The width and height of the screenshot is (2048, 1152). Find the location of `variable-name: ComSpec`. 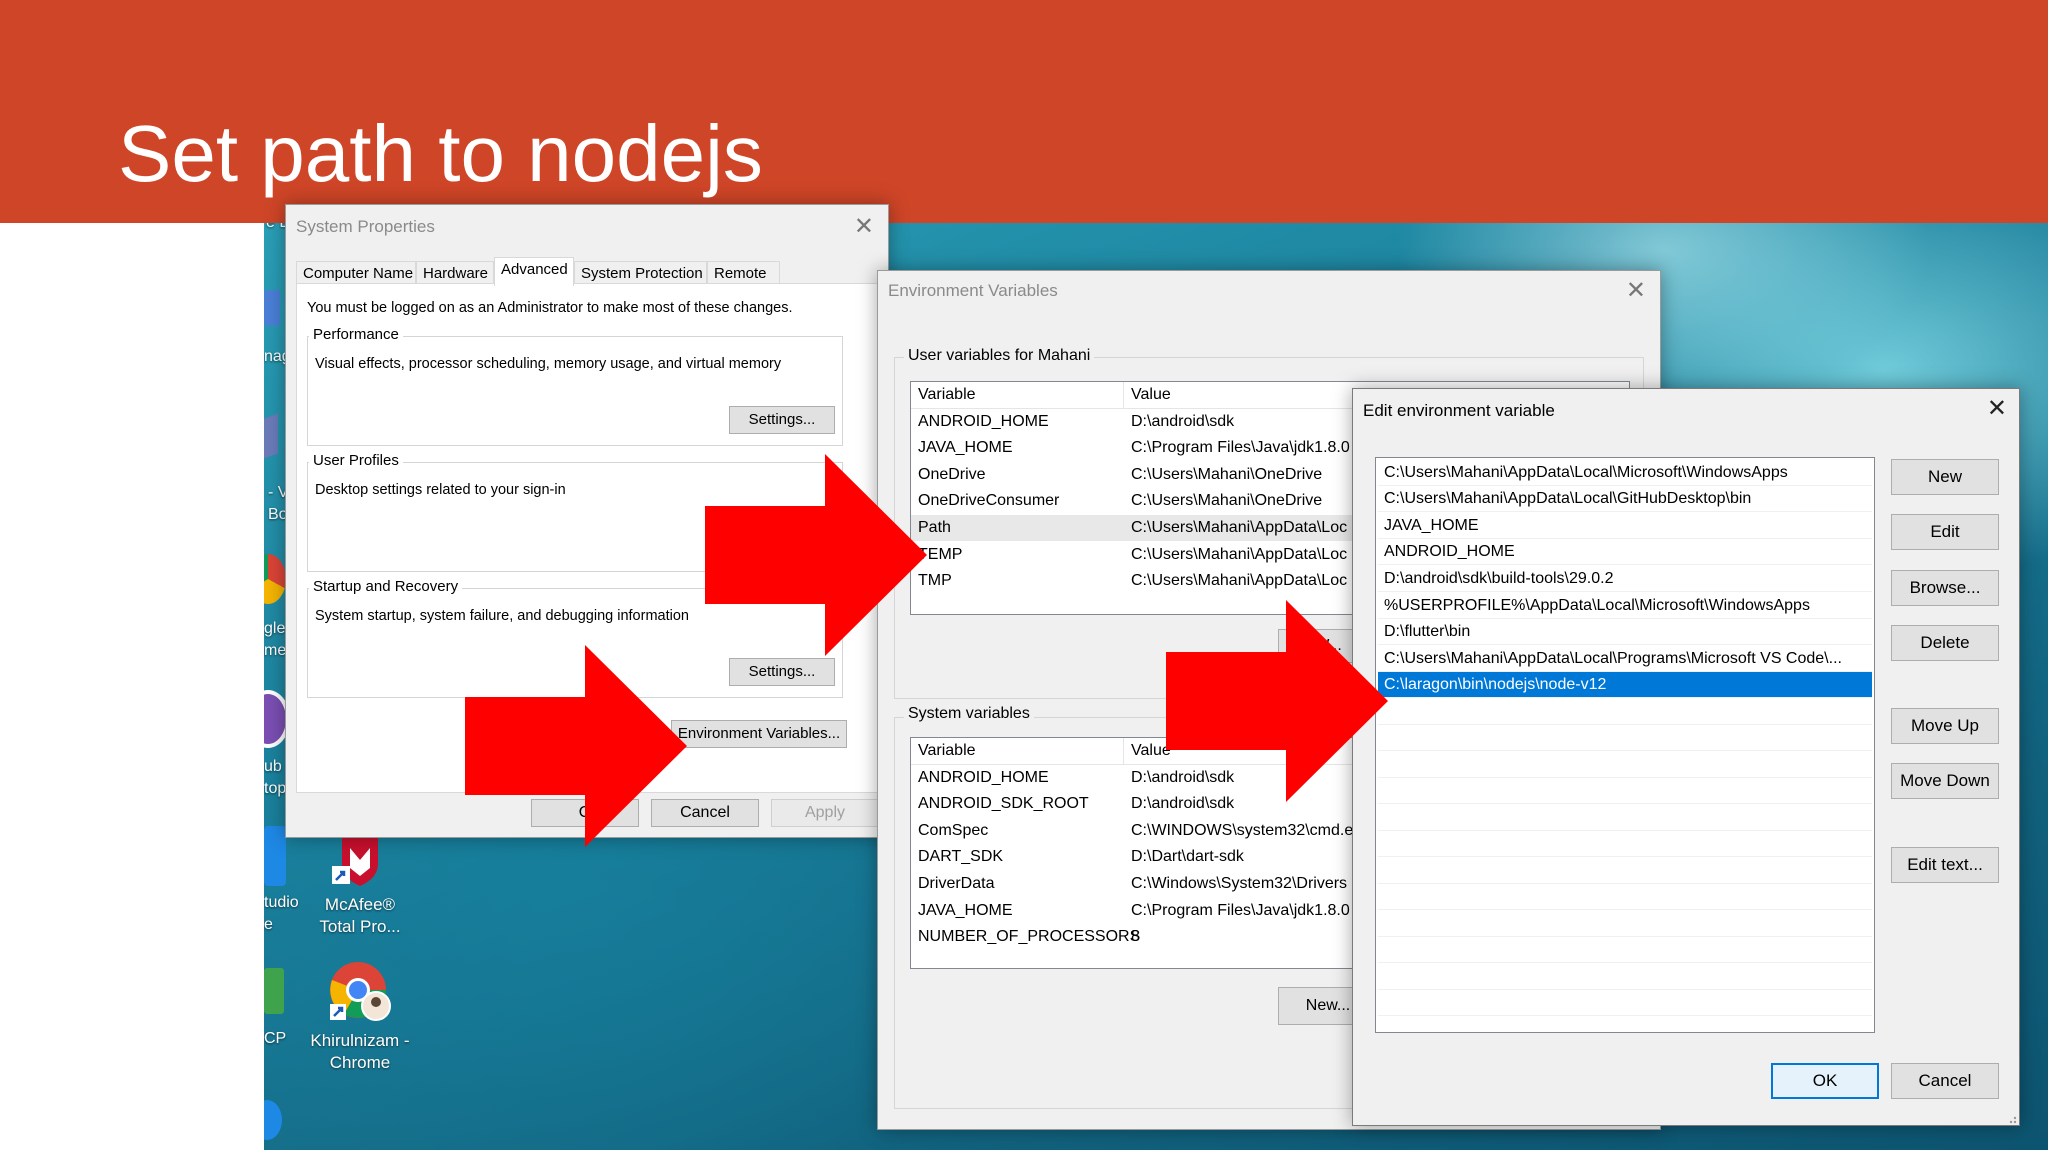

variable-name: ComSpec is located at coordinates (953, 830).